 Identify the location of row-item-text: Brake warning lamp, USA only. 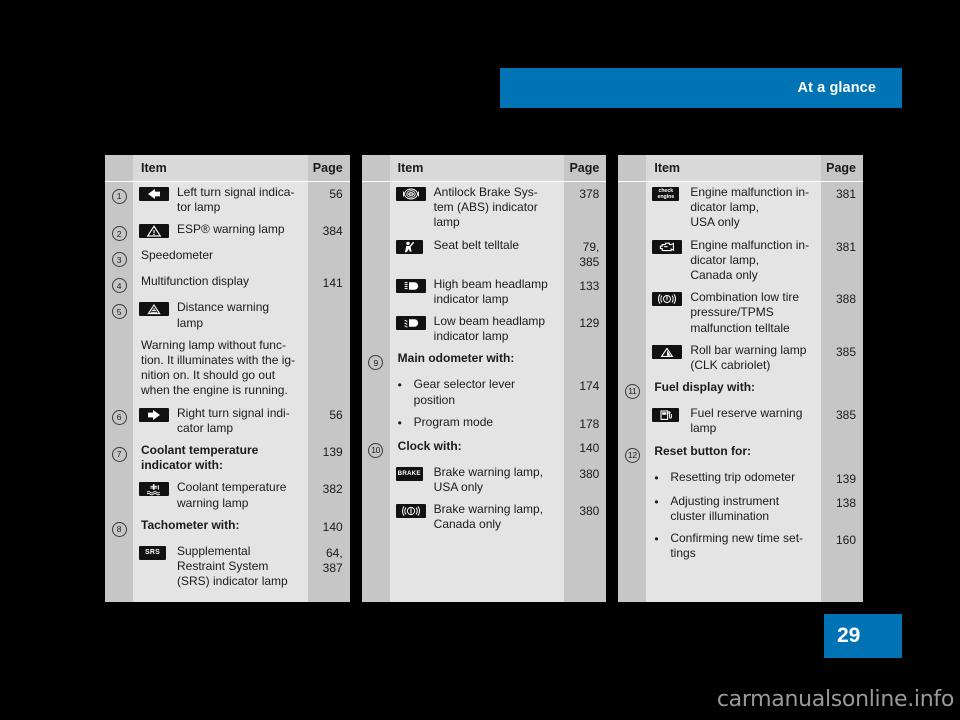
(488, 479).